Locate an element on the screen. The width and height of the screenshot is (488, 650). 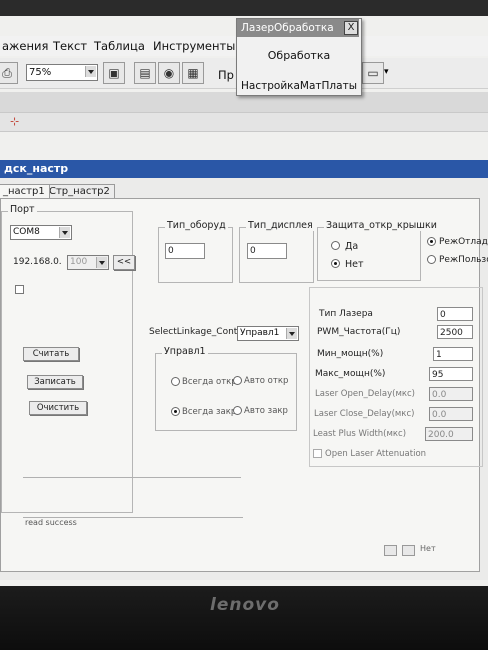
equip-type-input: 0 is located at coordinates (185, 251).